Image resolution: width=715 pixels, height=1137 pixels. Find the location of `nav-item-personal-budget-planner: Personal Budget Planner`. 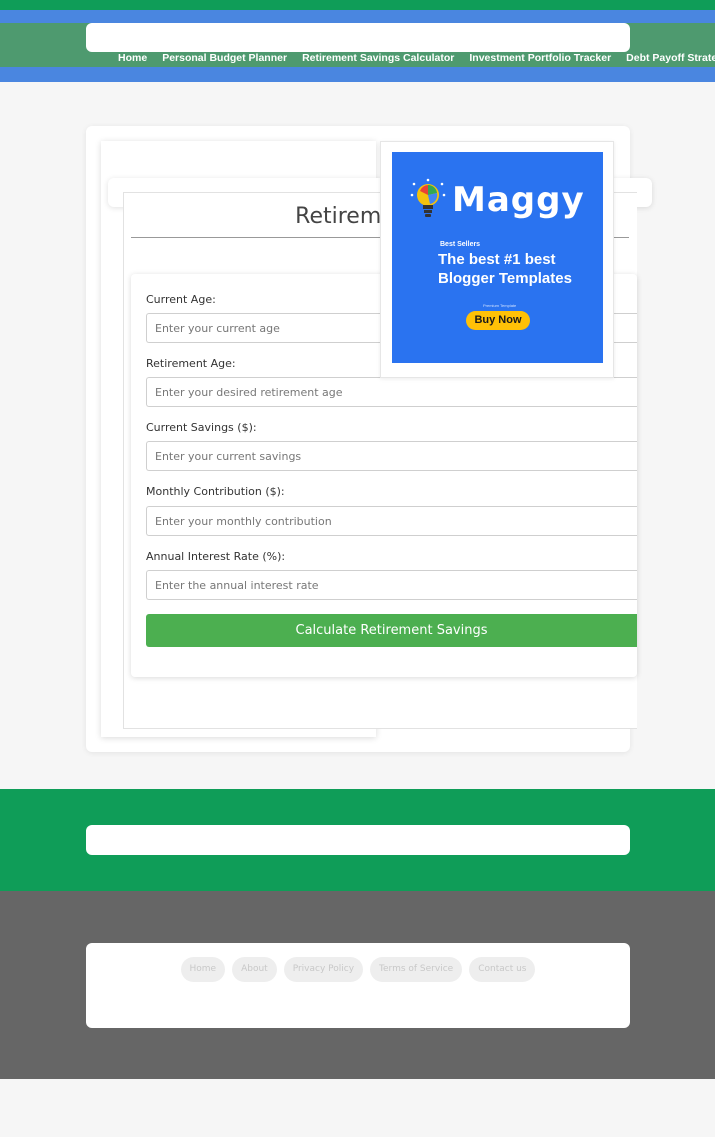

nav-item-personal-budget-planner: Personal Budget Planner is located at coordinates (224, 58).